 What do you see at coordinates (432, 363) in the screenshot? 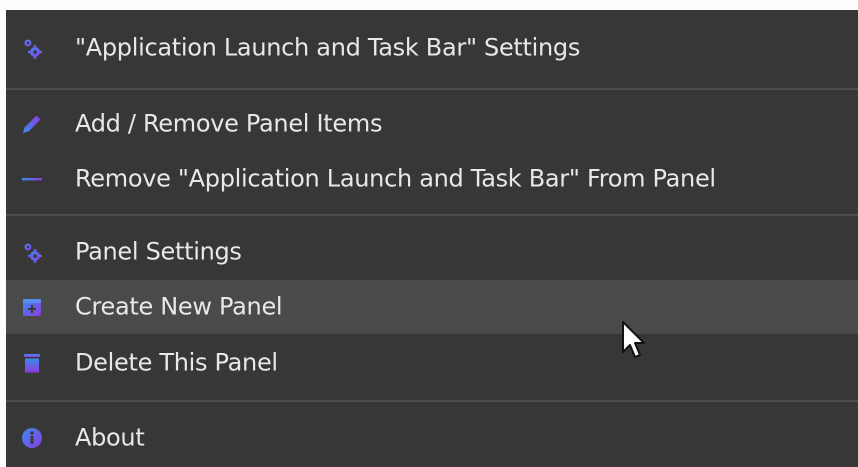
I see `menu-item-delete-this-panel: Delete This Panel` at bounding box center [432, 363].